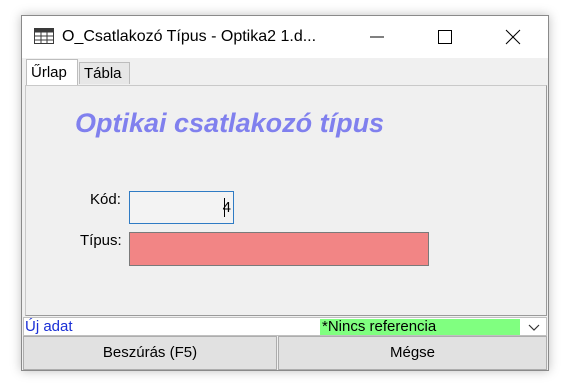  Describe the element at coordinates (44, 36) in the screenshot. I see `table-icon` at that location.